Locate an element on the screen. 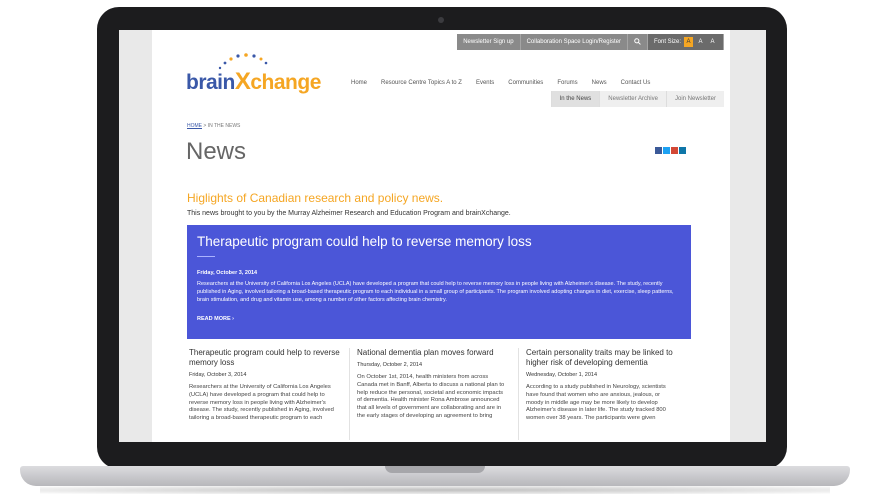 The width and height of the screenshot is (871, 500). collaboration-login-link: Collaboration Space Login/Register is located at coordinates (574, 42).